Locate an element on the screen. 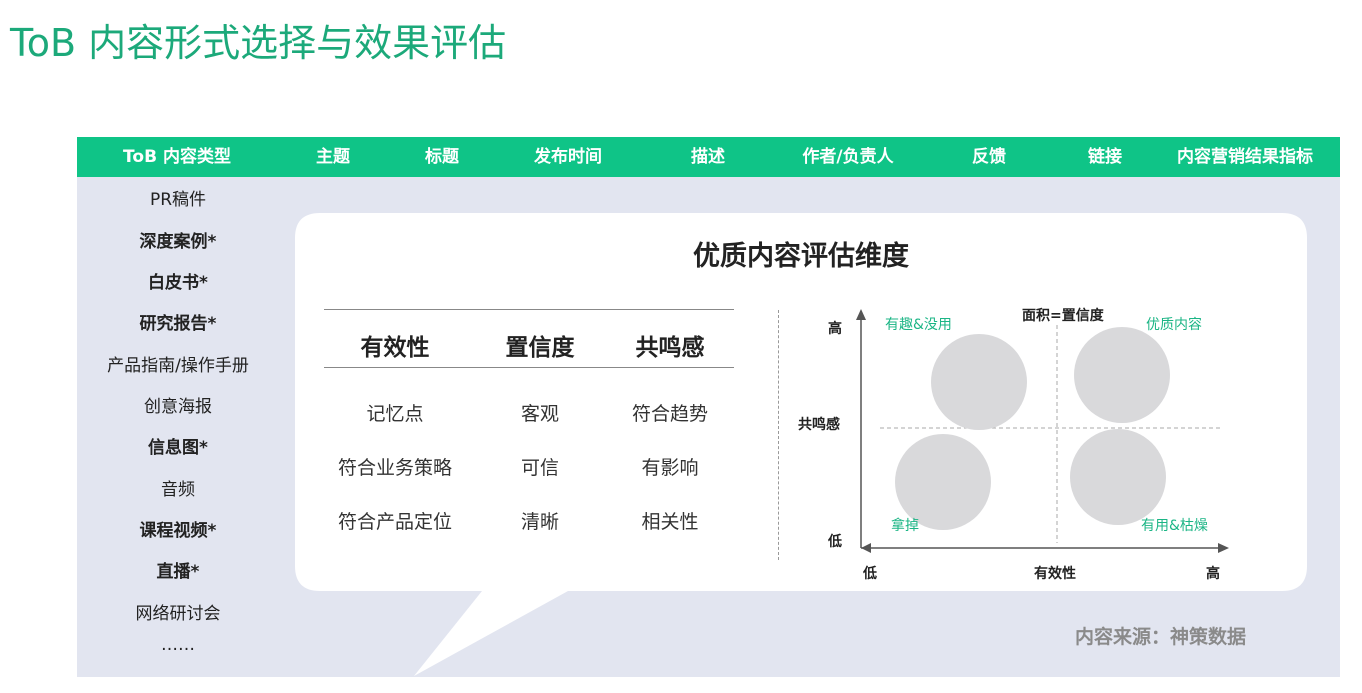  x-axis-low-label: 低 is located at coordinates (870, 574).